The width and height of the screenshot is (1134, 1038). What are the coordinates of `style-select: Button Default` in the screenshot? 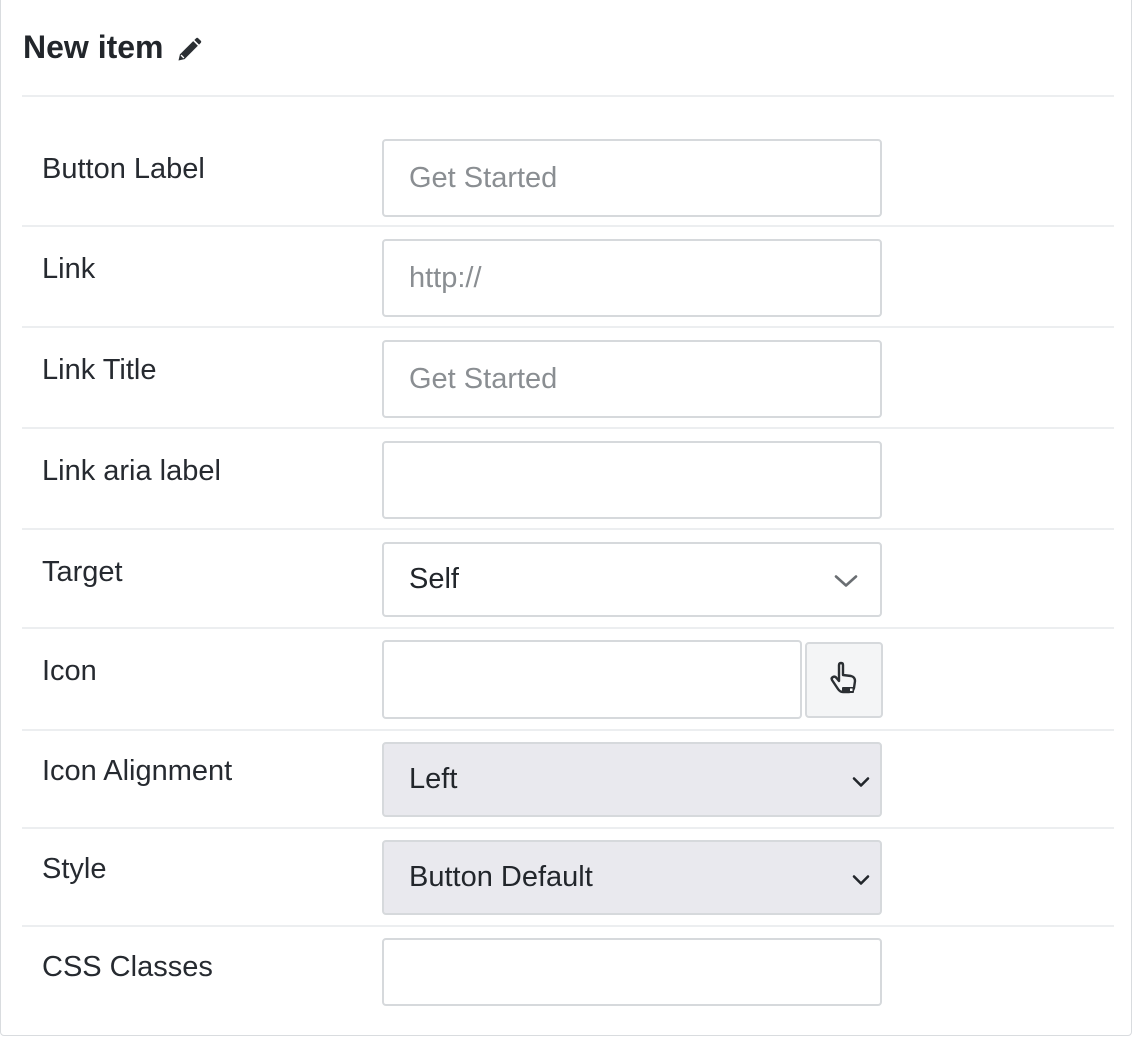 It's located at (632, 877).